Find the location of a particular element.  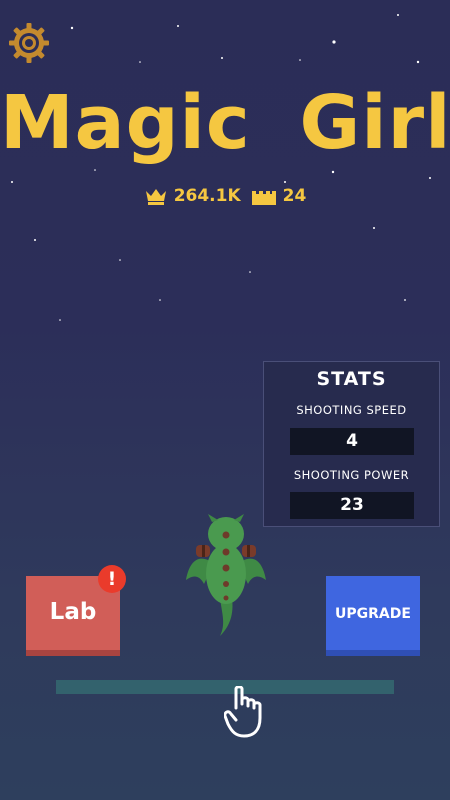

castle-counter: 24 is located at coordinates (279, 196).